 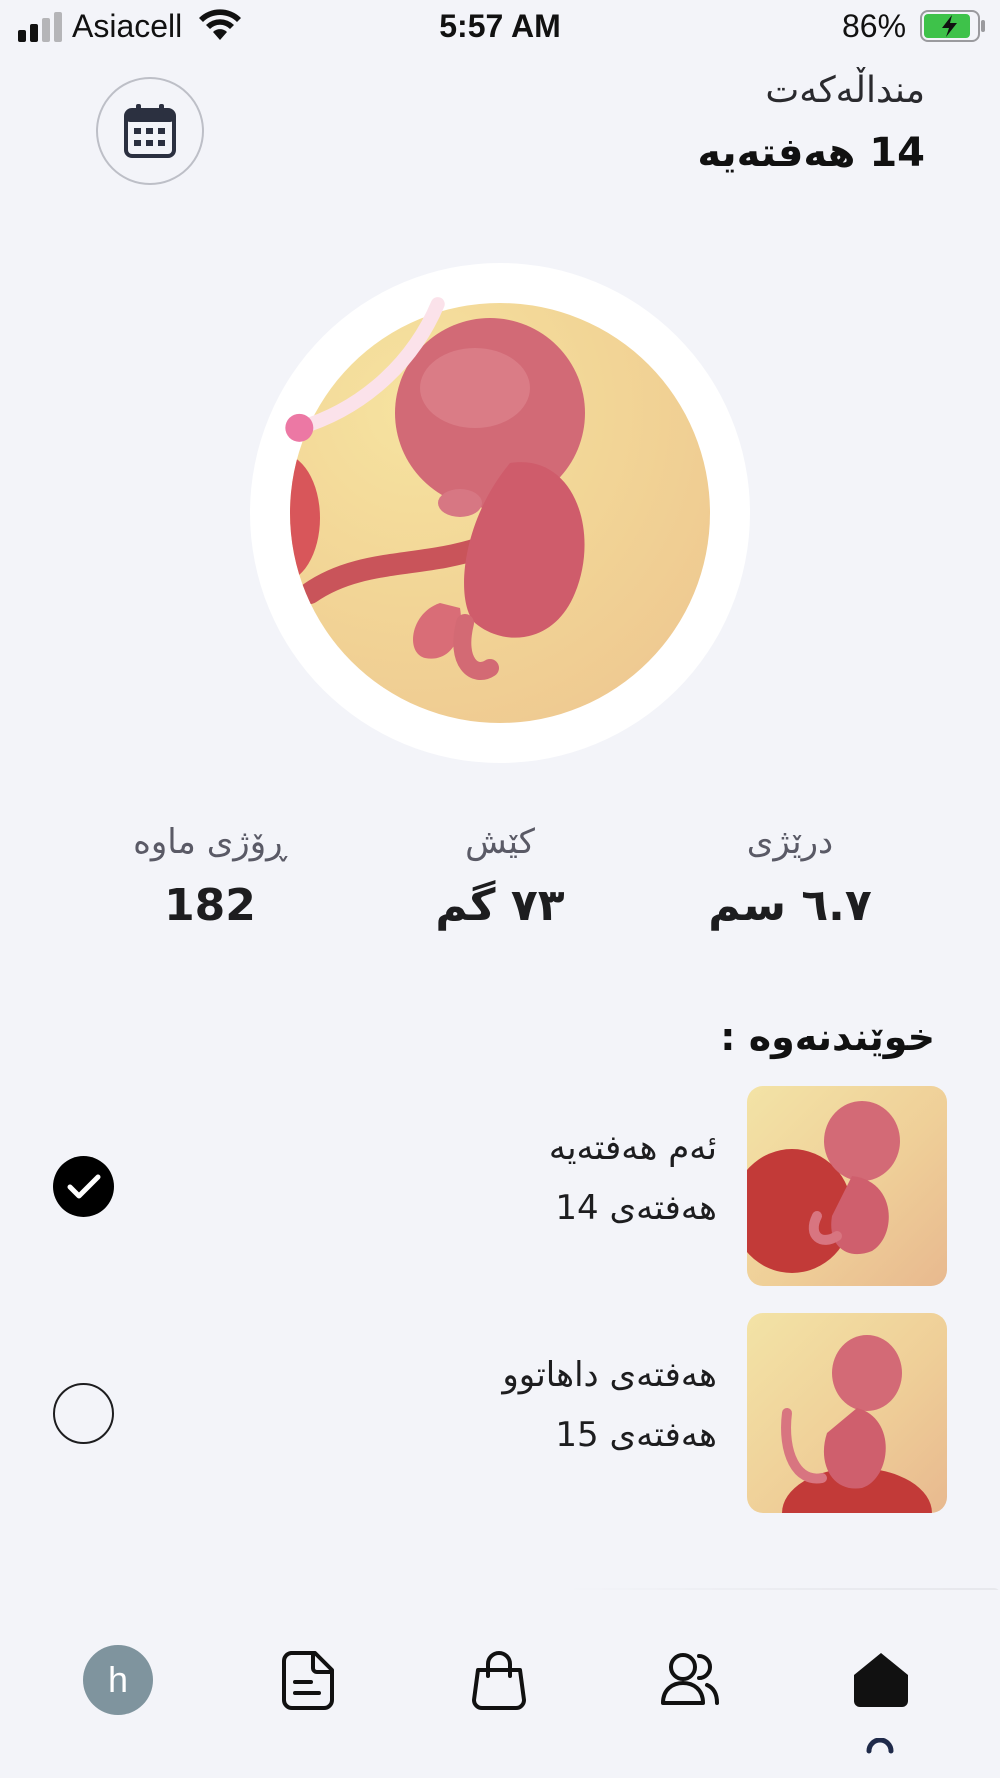 What do you see at coordinates (636, 1435) in the screenshot?
I see `reading-item-week: هەفتەی 15` at bounding box center [636, 1435].